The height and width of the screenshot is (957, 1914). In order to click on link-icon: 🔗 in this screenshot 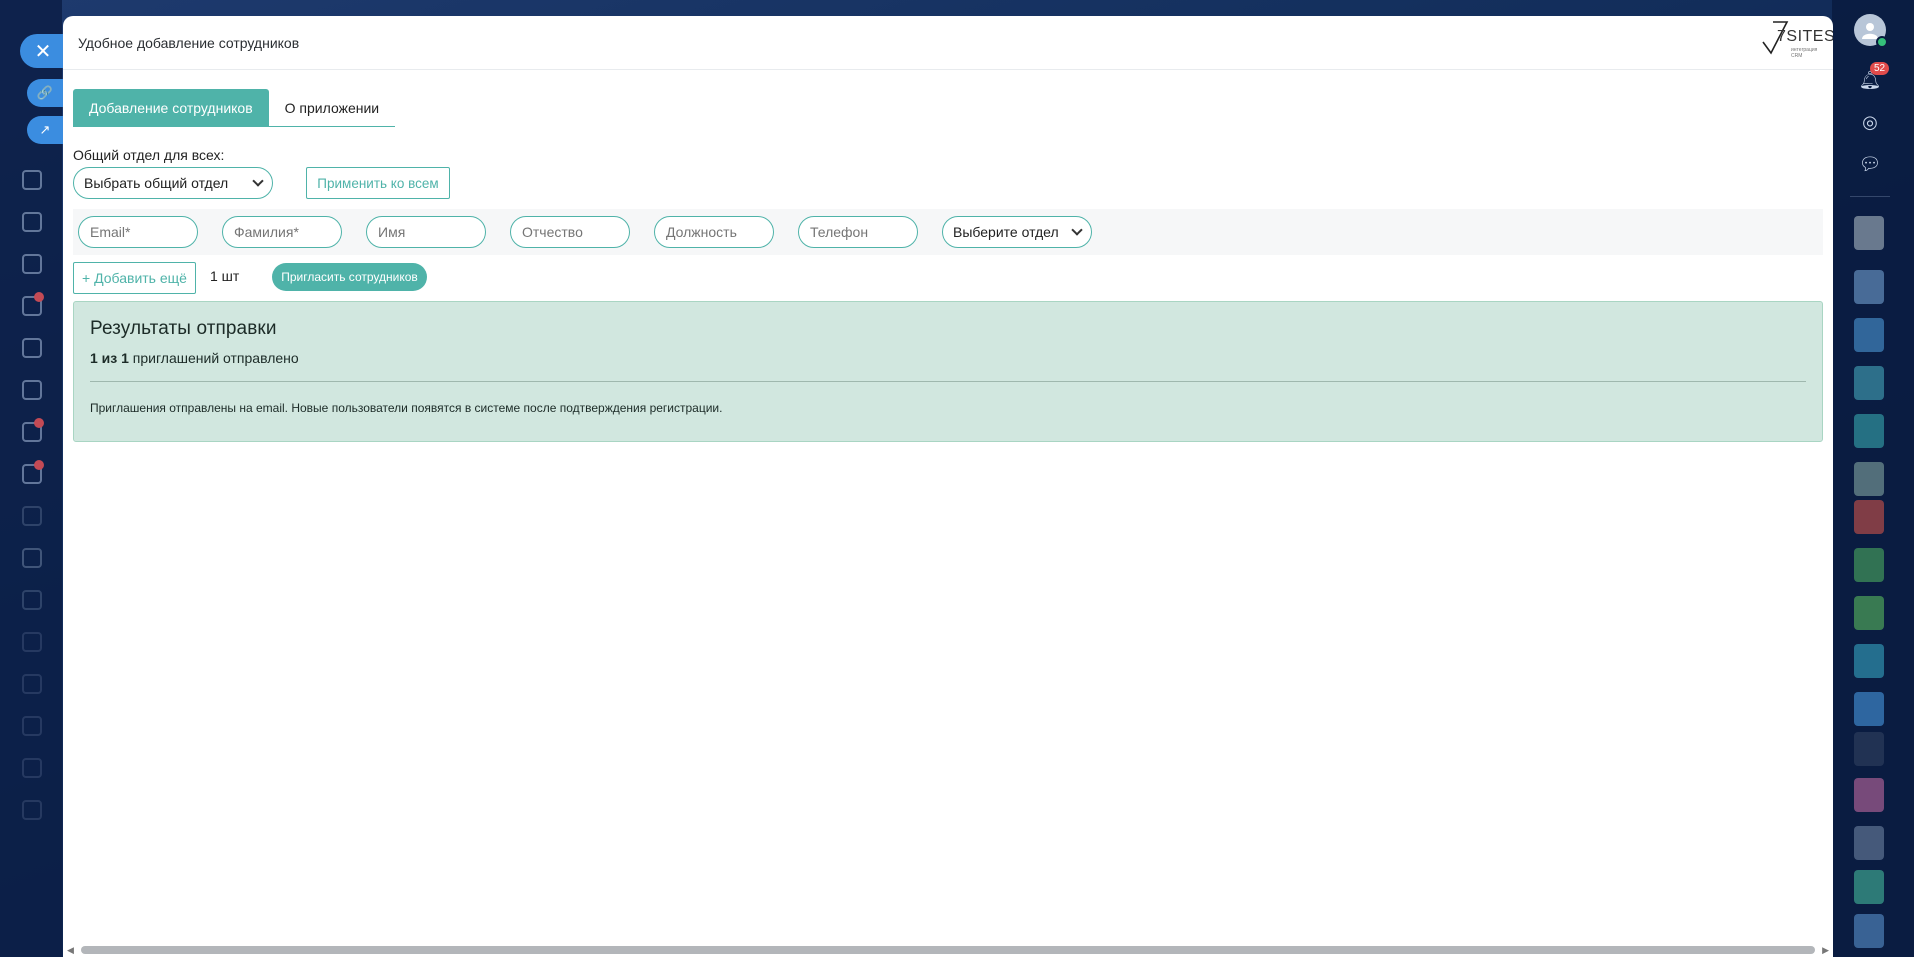, I will do `click(45, 92)`.